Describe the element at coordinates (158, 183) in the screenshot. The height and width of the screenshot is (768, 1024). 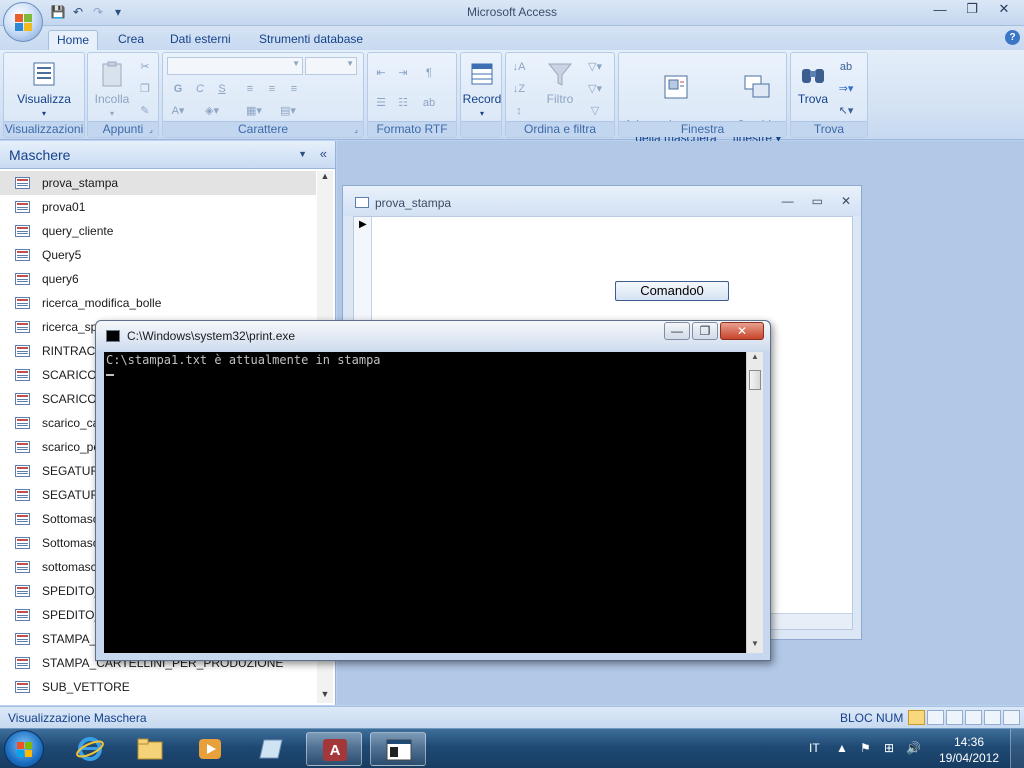
I see `list-item: prova_stampa` at that location.